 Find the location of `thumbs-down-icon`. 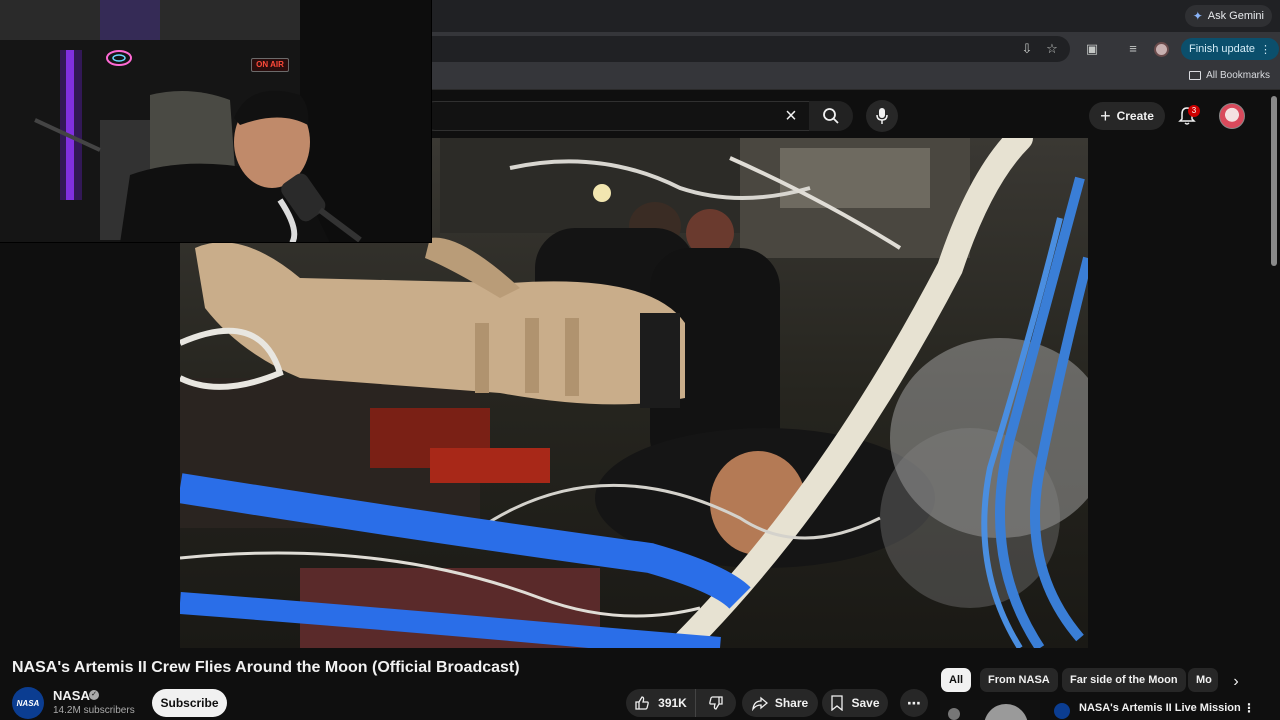

thumbs-down-icon is located at coordinates (716, 703).